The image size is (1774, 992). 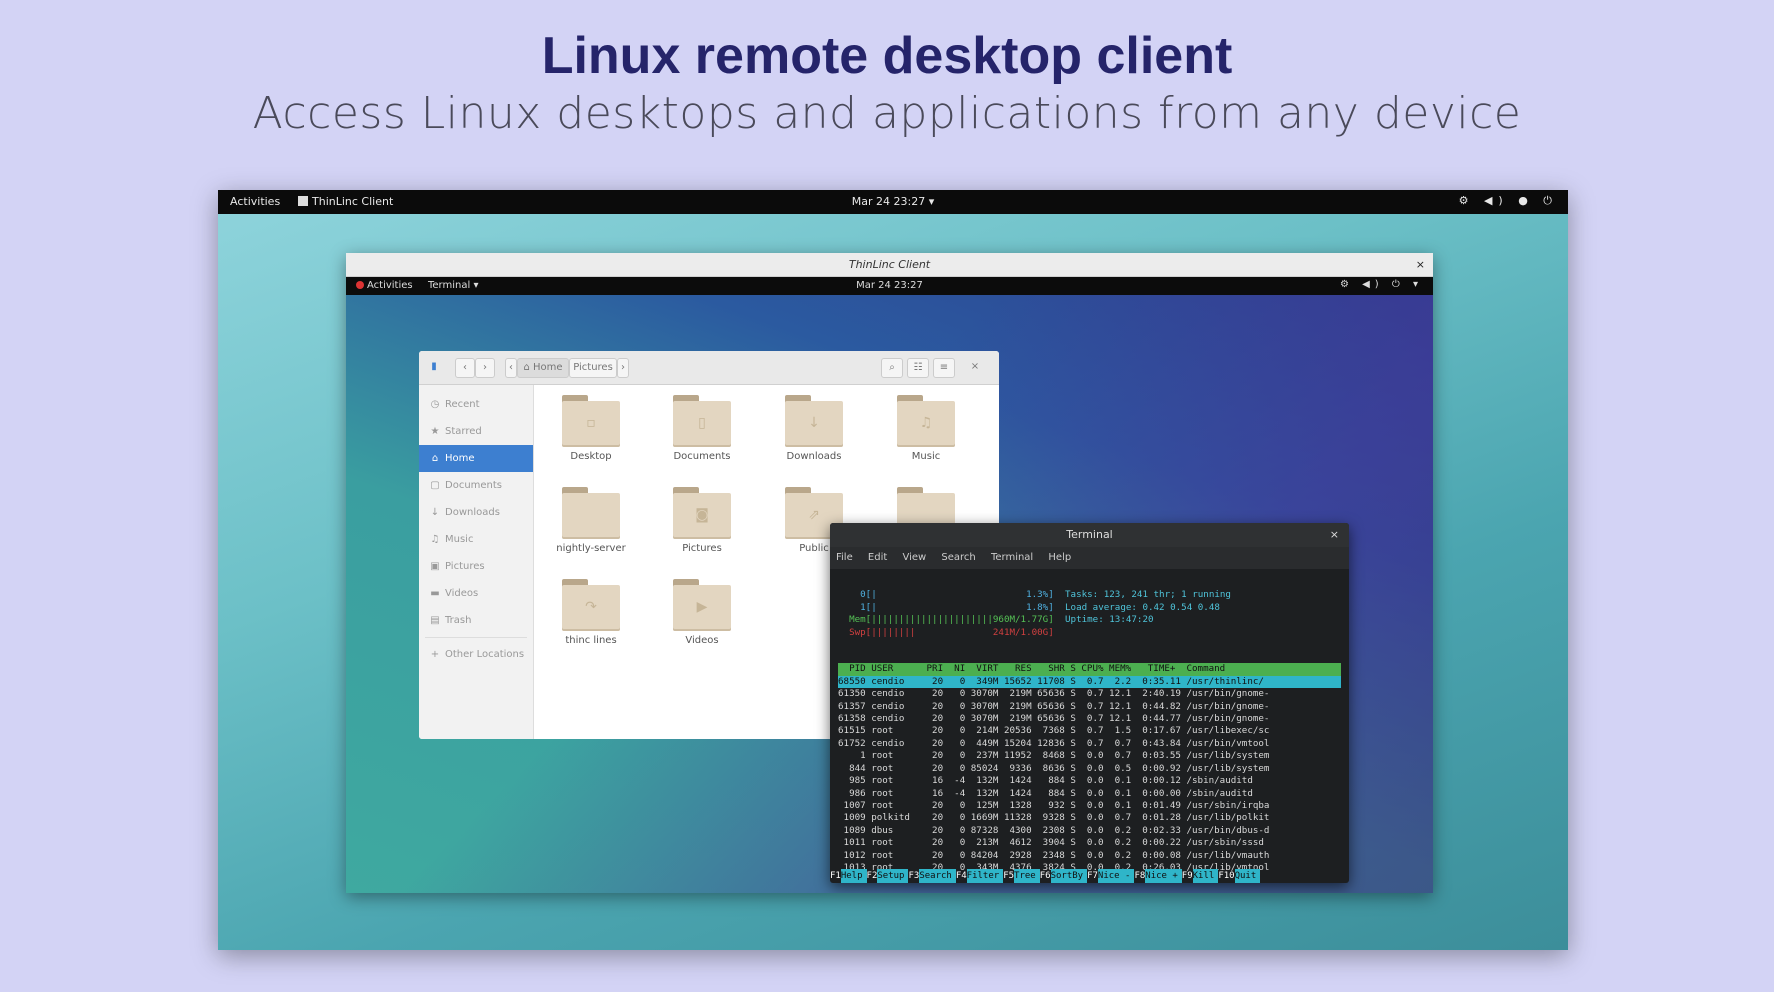 What do you see at coordinates (476, 620) in the screenshot?
I see `sidebar-item-trash: ▤ Trash` at bounding box center [476, 620].